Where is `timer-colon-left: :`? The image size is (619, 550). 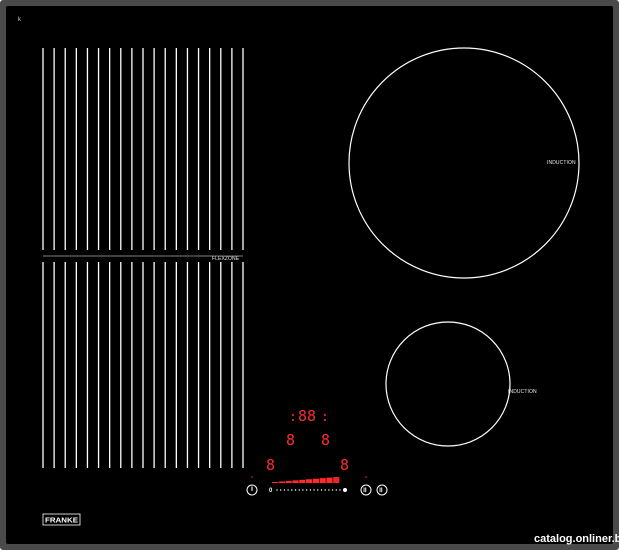
timer-colon-left: : is located at coordinates (293, 417).